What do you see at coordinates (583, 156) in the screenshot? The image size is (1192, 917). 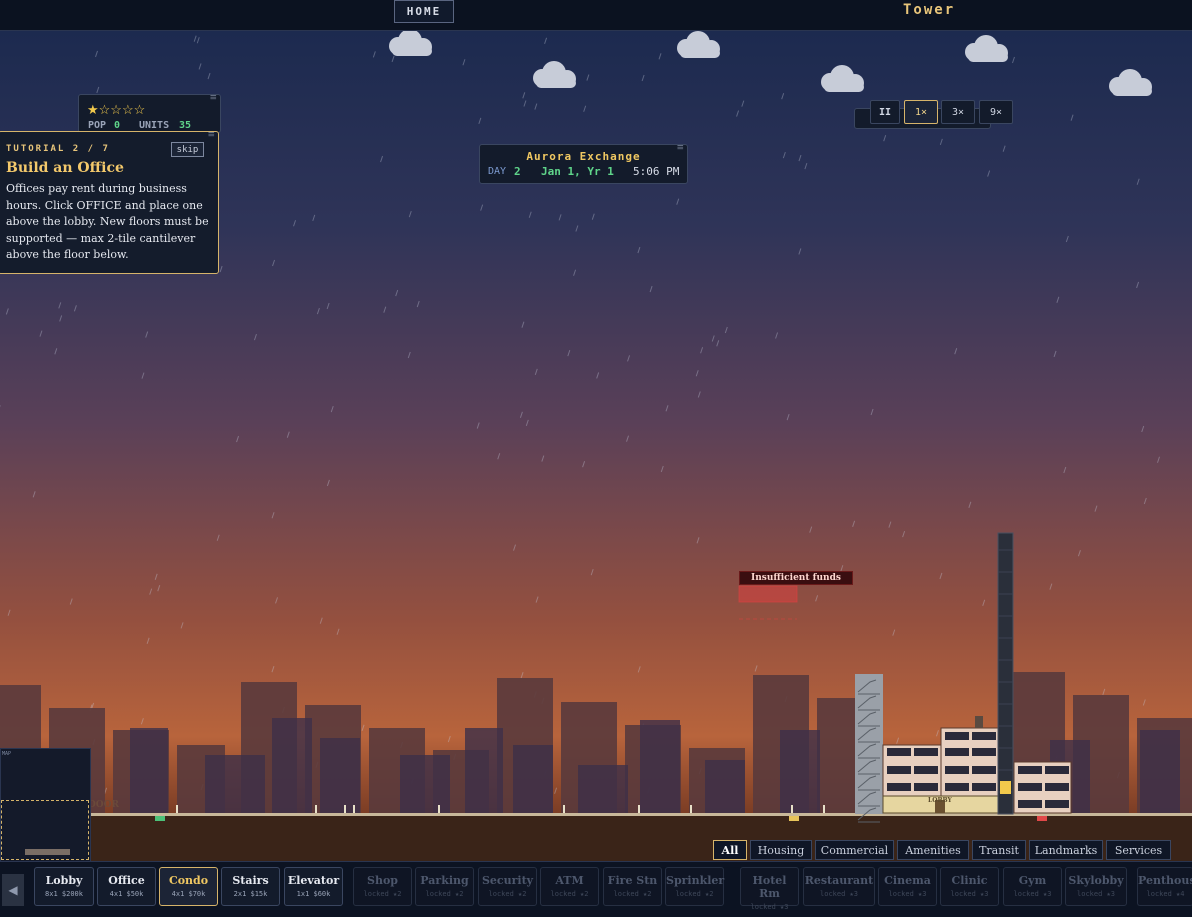 I see `tower-name: Aurora Exchange` at bounding box center [583, 156].